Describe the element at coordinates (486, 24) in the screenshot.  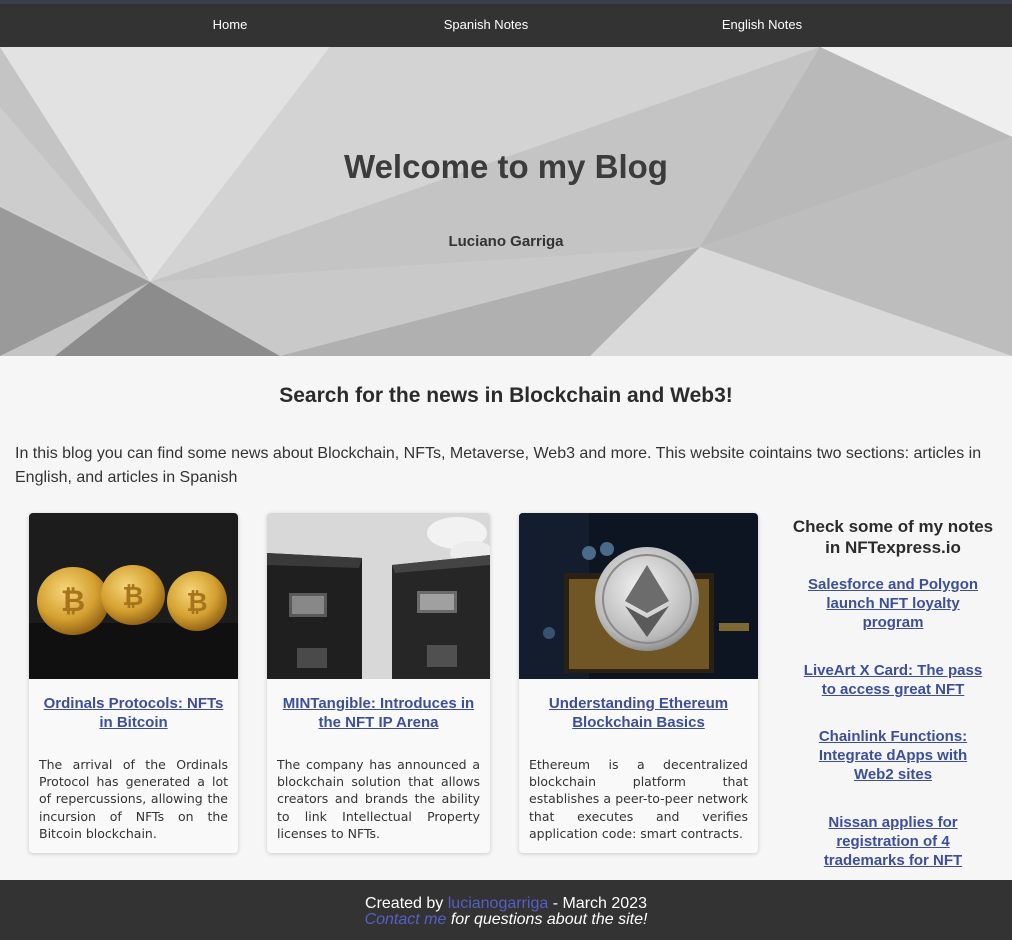
I see `nav-spanish-notes-link: Spanish Notes` at that location.